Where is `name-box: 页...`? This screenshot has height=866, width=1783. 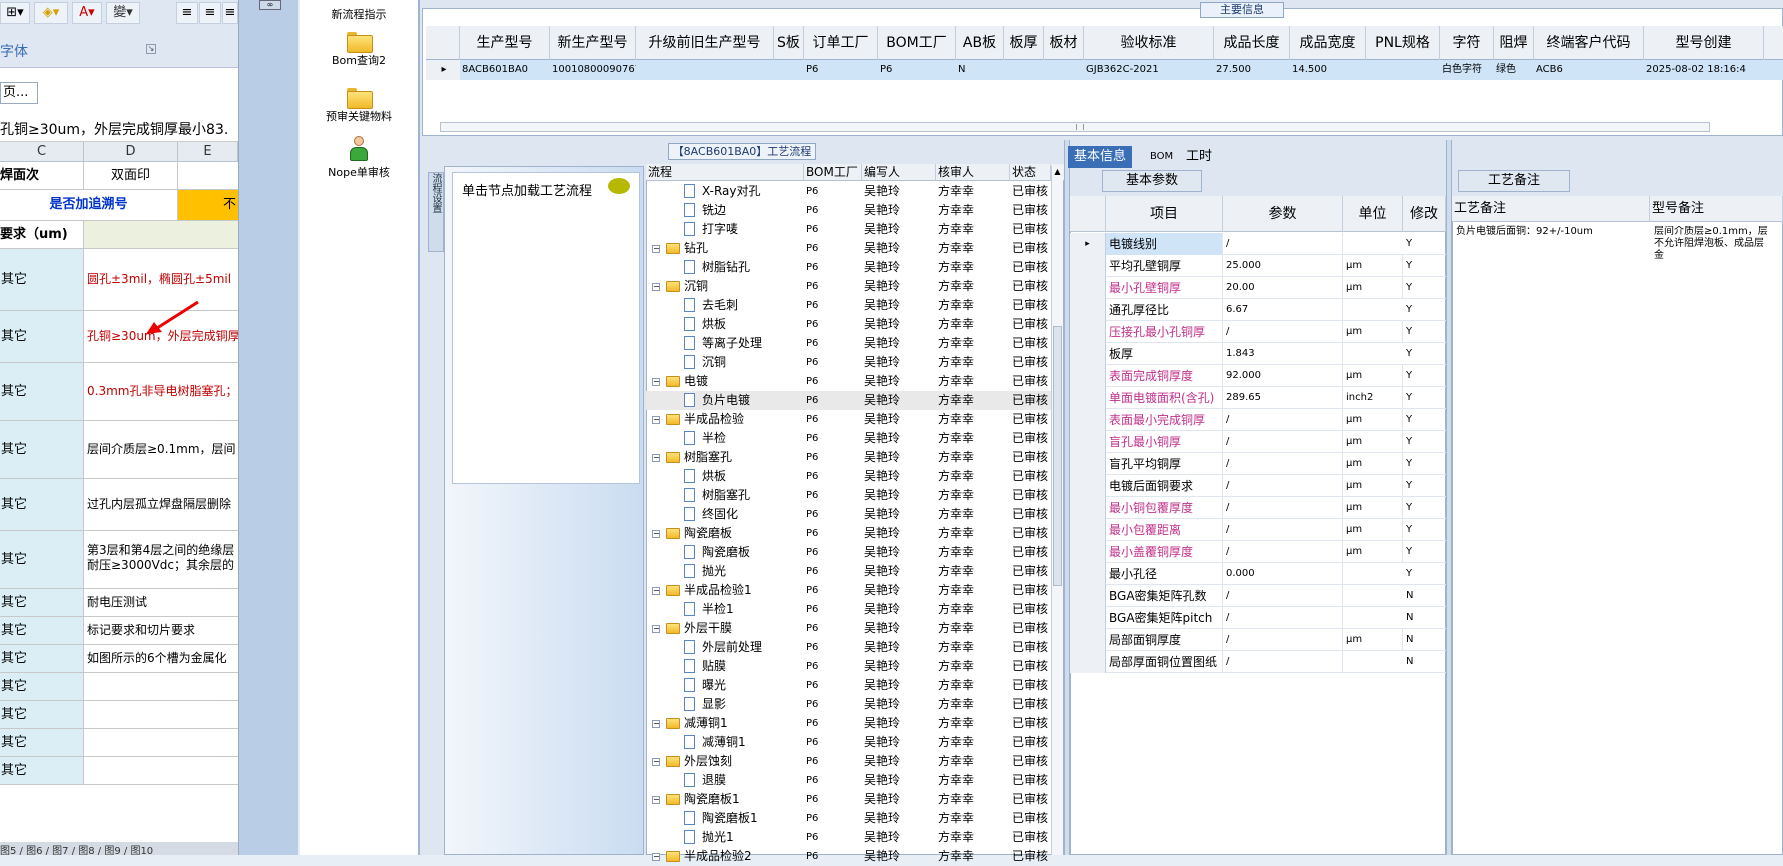
name-box: 页... is located at coordinates (19, 93).